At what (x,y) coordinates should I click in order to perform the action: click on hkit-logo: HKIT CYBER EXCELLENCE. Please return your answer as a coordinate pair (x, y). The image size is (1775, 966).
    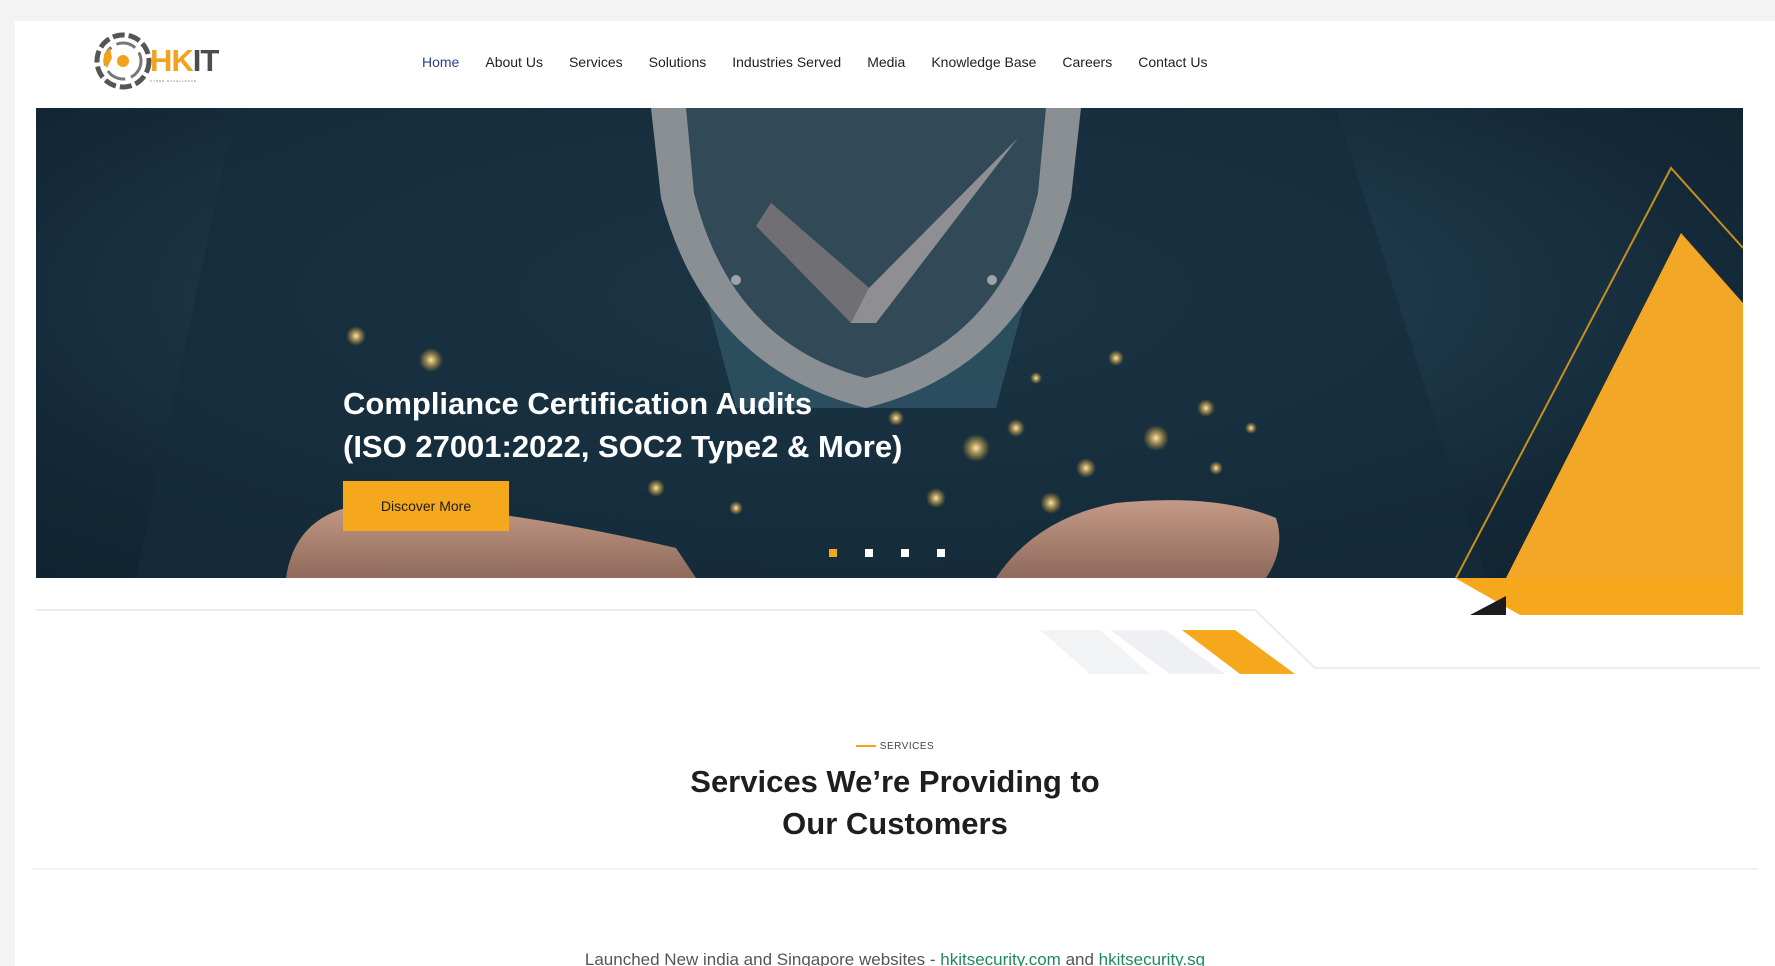
    Looking at the image, I should click on (170, 61).